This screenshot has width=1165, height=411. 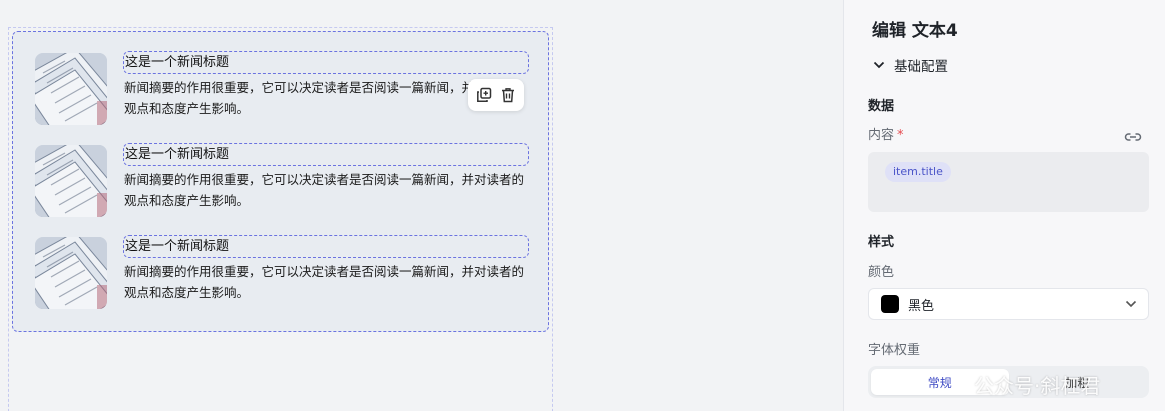 I want to click on section-label: 基础配置, so click(x=921, y=67).